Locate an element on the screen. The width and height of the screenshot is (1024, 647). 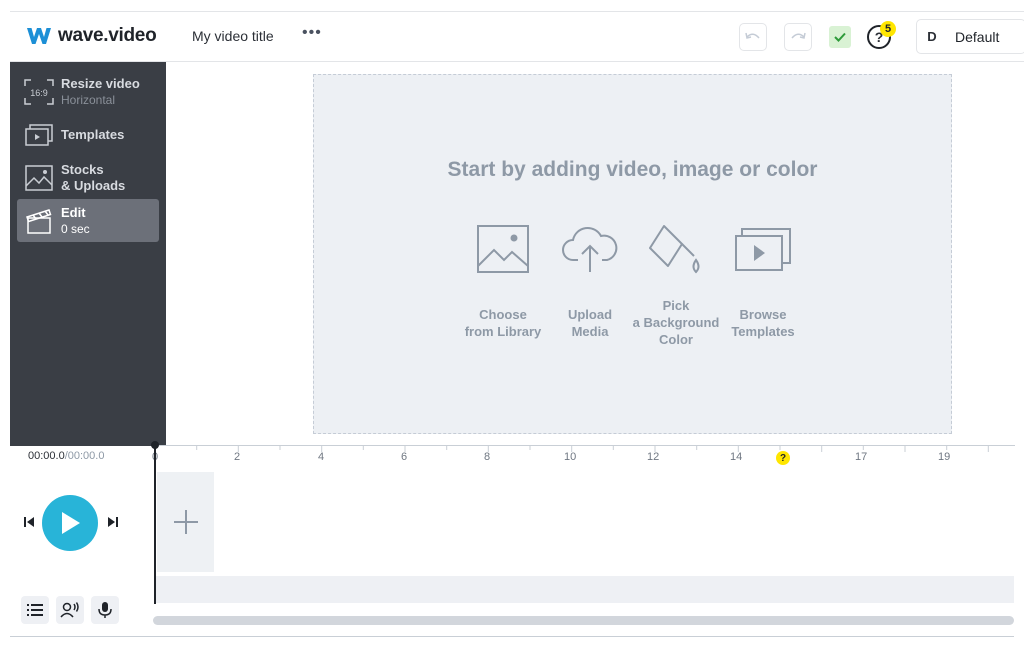
paint-bucket-icon is located at coordinates (674, 249).